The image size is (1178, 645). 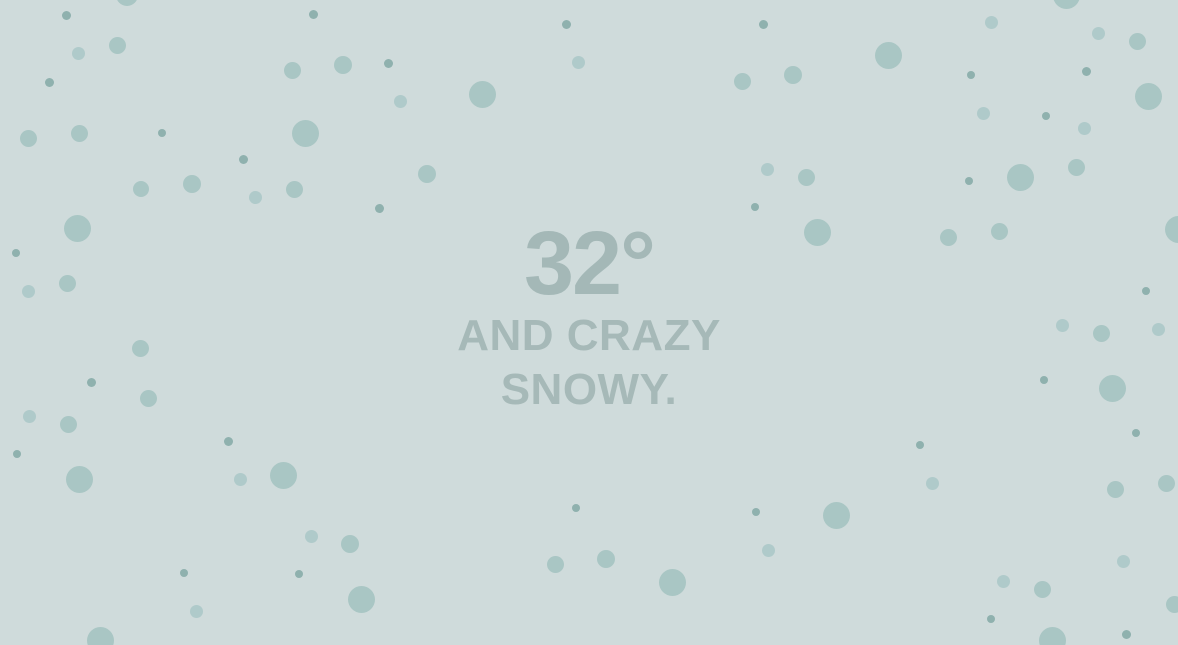 I want to click on condition-line-2: SNOWY., so click(x=589, y=389).